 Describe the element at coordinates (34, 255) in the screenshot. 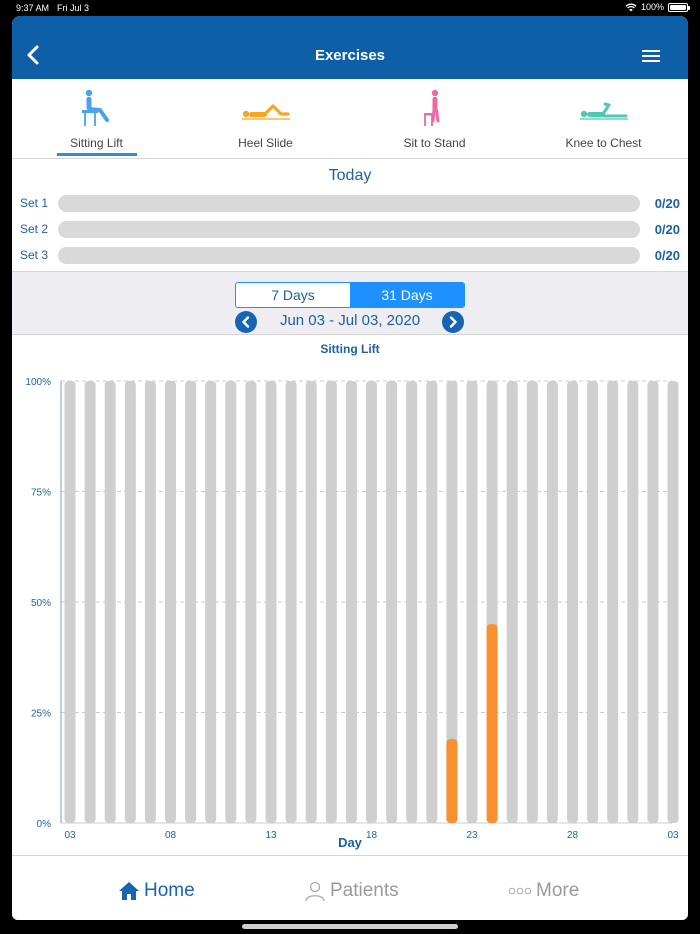

I see `set-label: Set 3` at that location.